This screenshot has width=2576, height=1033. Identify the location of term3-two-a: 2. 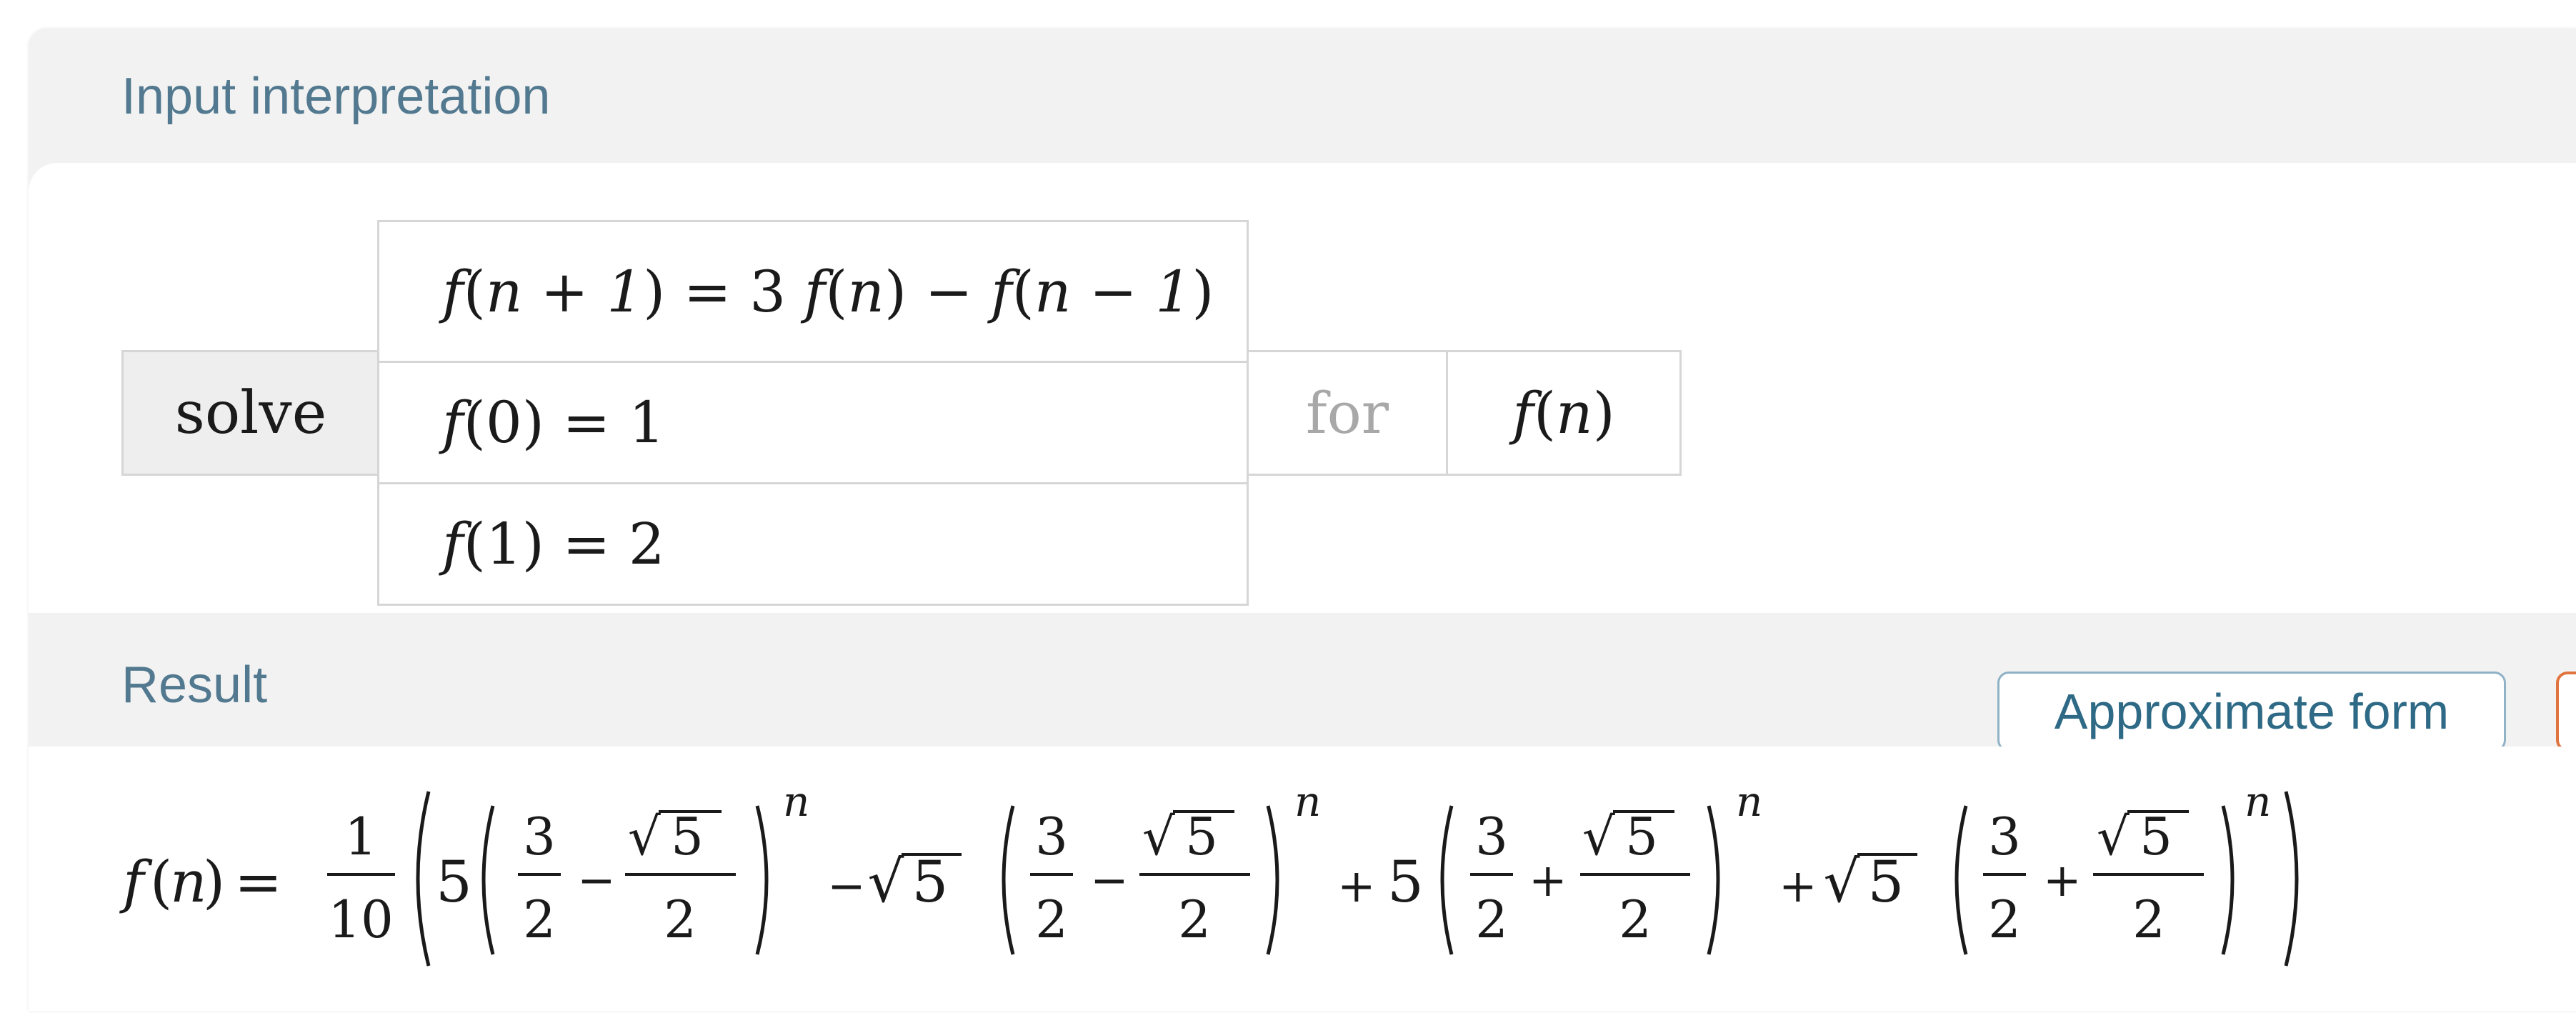
(1491, 919).